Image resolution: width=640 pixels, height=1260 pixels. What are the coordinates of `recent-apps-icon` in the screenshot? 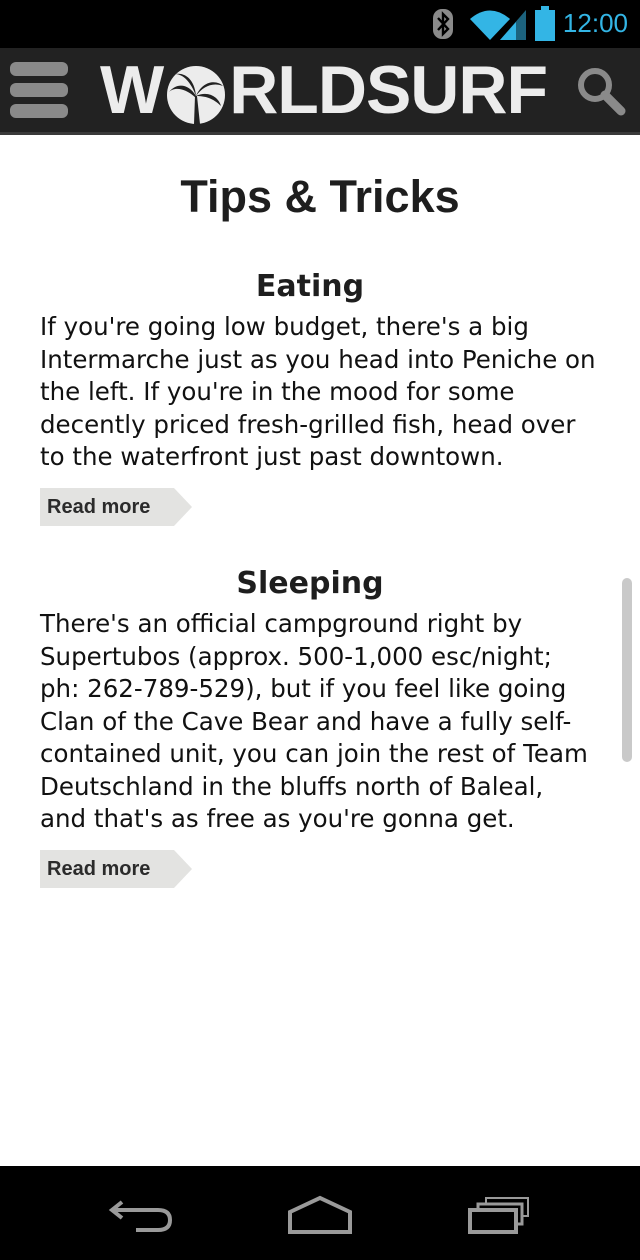 It's located at (499, 1215).